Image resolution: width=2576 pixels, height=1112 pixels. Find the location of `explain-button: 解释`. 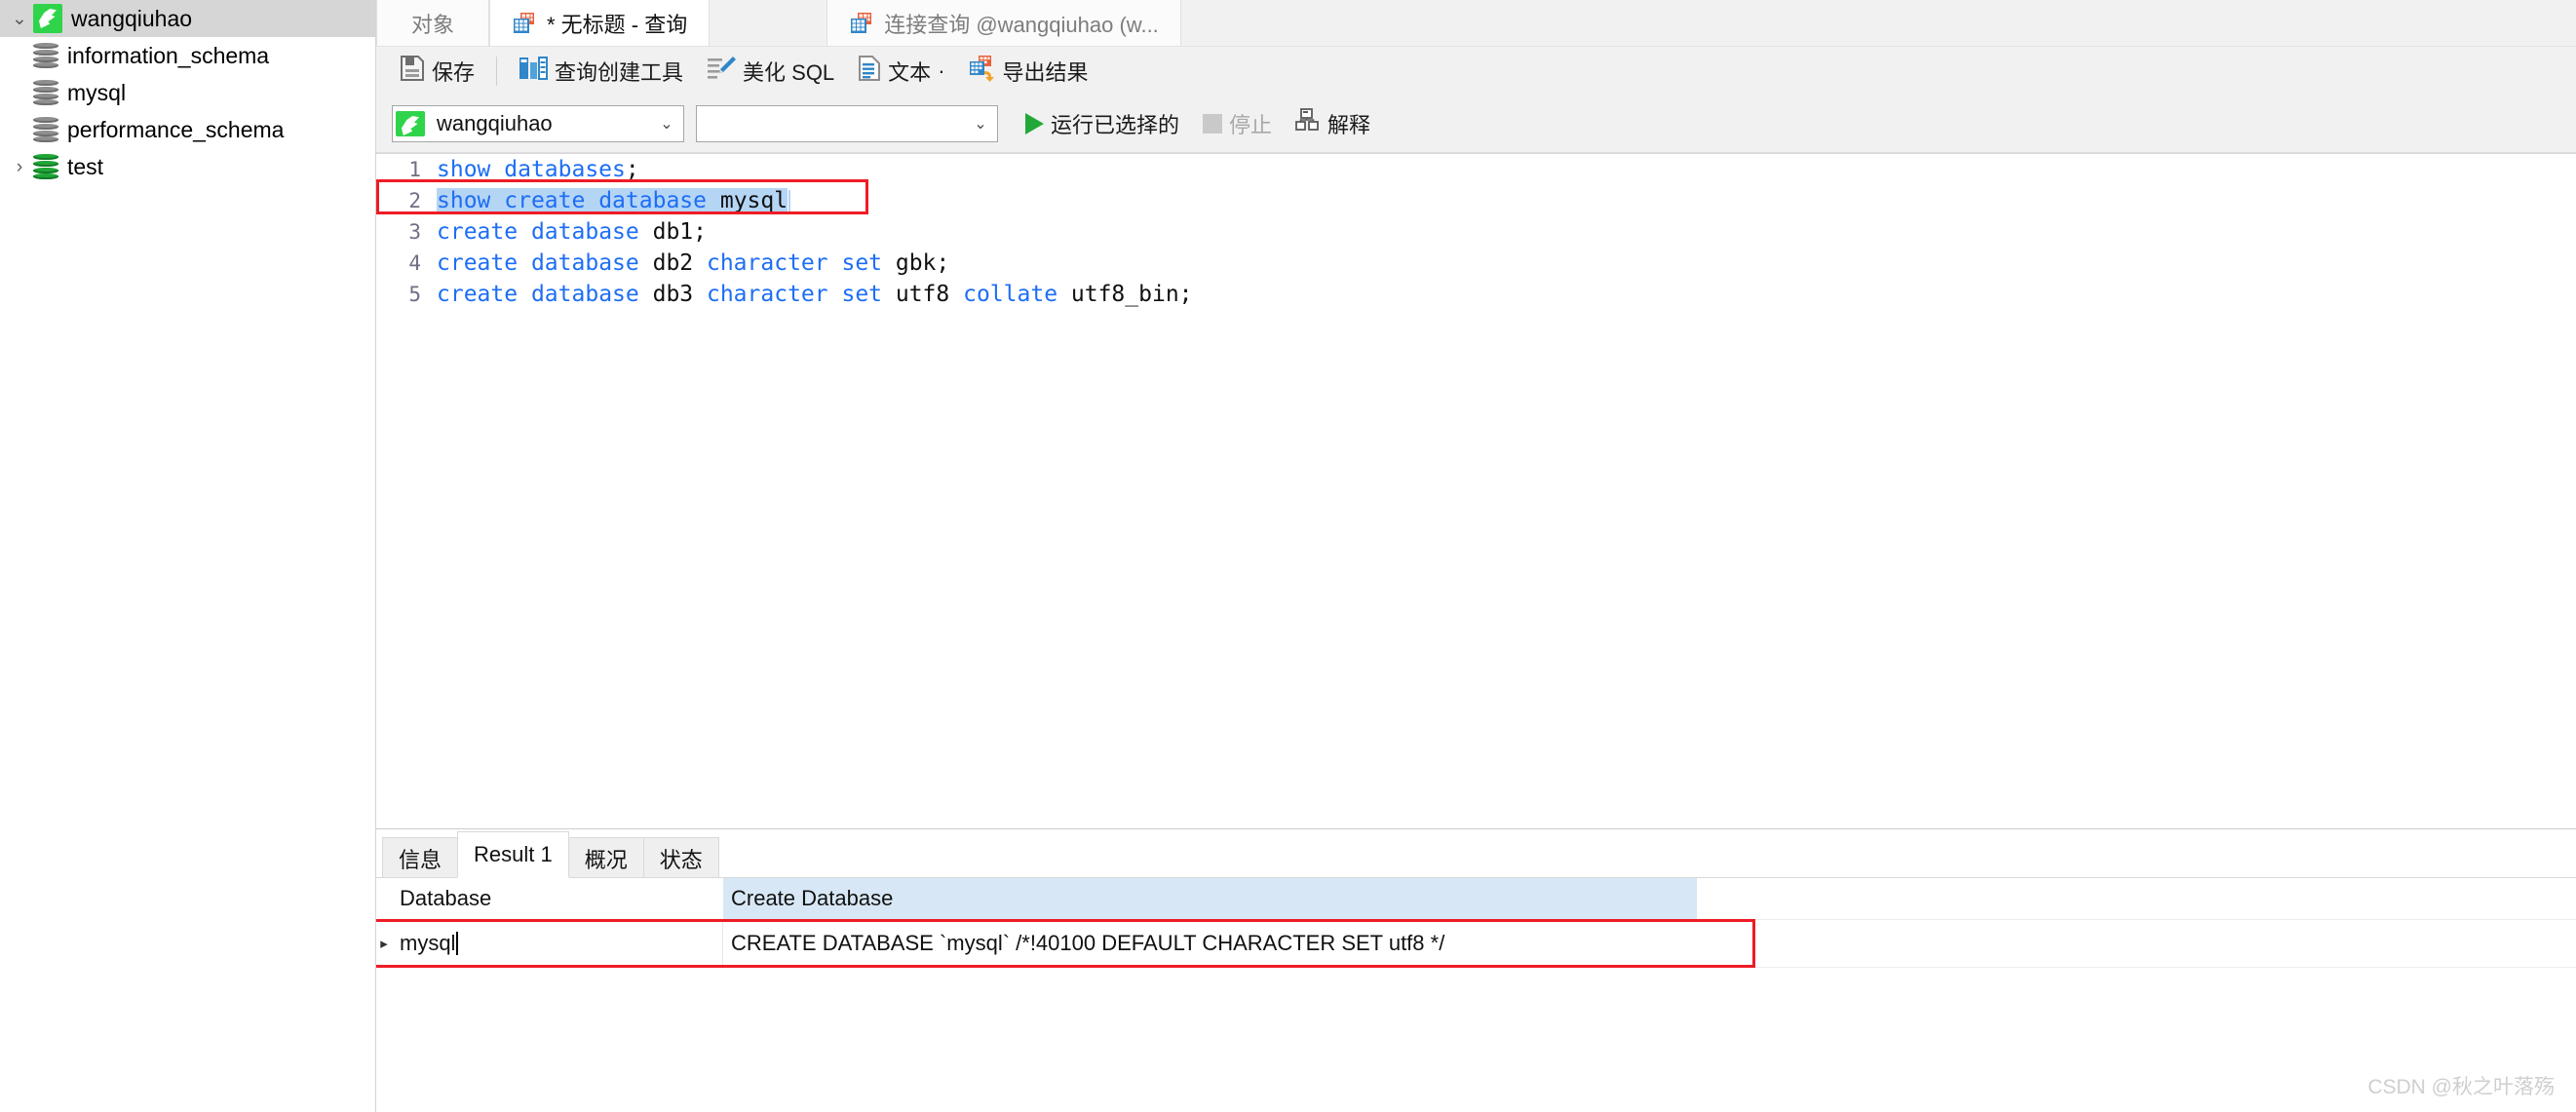

explain-button: 解释 is located at coordinates (1333, 123).